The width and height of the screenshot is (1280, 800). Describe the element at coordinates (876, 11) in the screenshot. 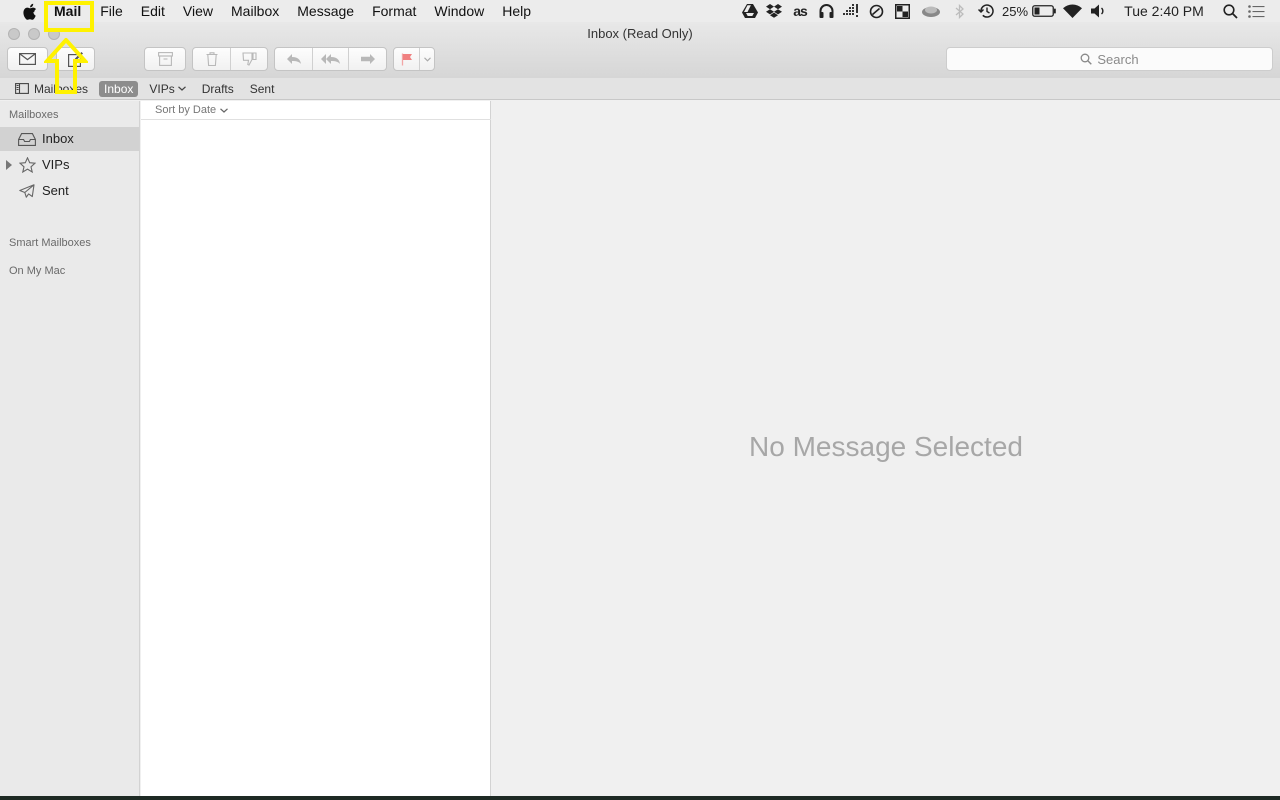

I see `circle-slash-icon` at that location.